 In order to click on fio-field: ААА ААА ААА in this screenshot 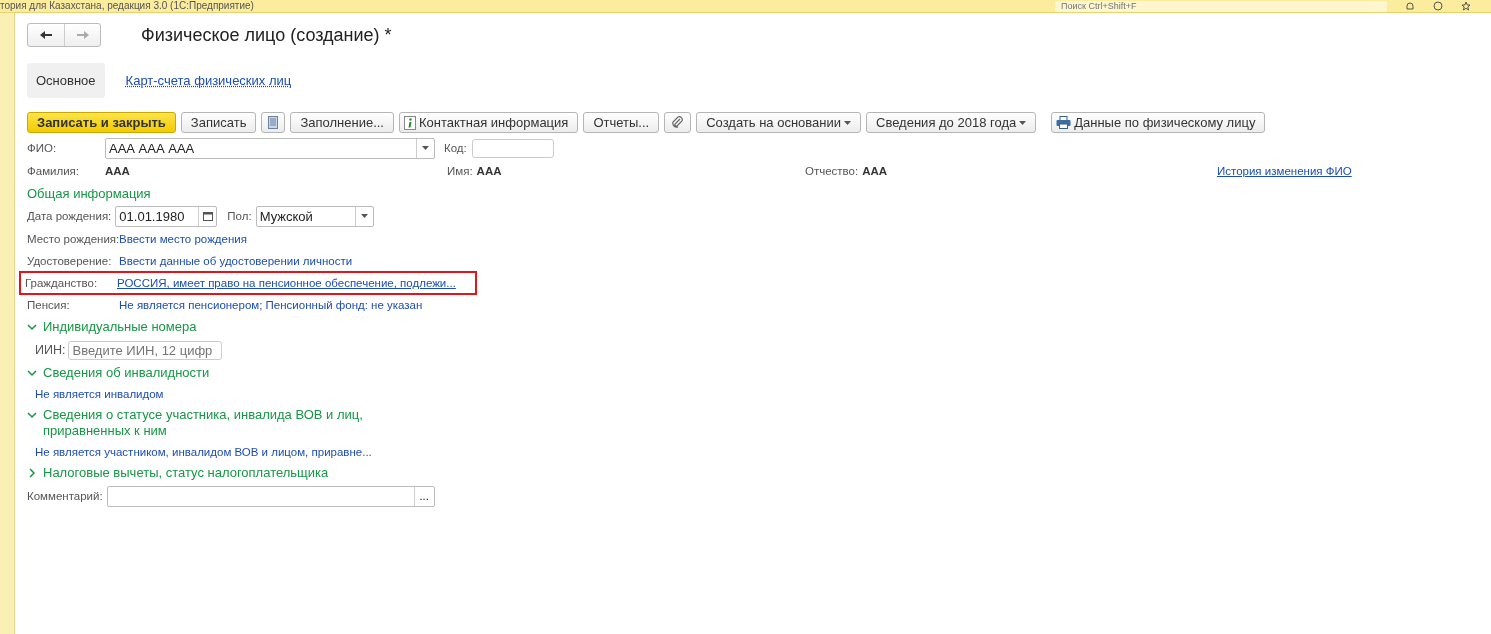, I will do `click(270, 148)`.